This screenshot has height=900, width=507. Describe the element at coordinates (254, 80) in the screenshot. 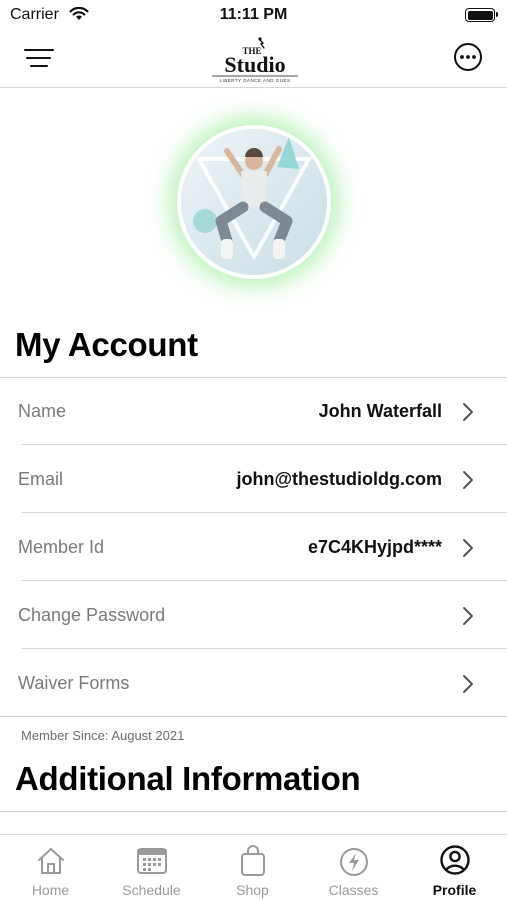

I see `svg-text: LIBERTY DANCE AND GUES` at that location.